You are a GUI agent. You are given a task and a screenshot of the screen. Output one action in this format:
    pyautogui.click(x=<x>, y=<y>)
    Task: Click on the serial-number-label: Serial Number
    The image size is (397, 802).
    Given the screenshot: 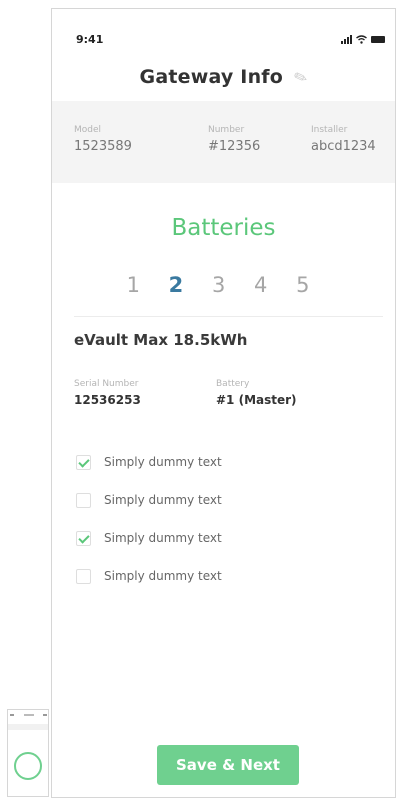 What is the action you would take?
    pyautogui.click(x=106, y=384)
    